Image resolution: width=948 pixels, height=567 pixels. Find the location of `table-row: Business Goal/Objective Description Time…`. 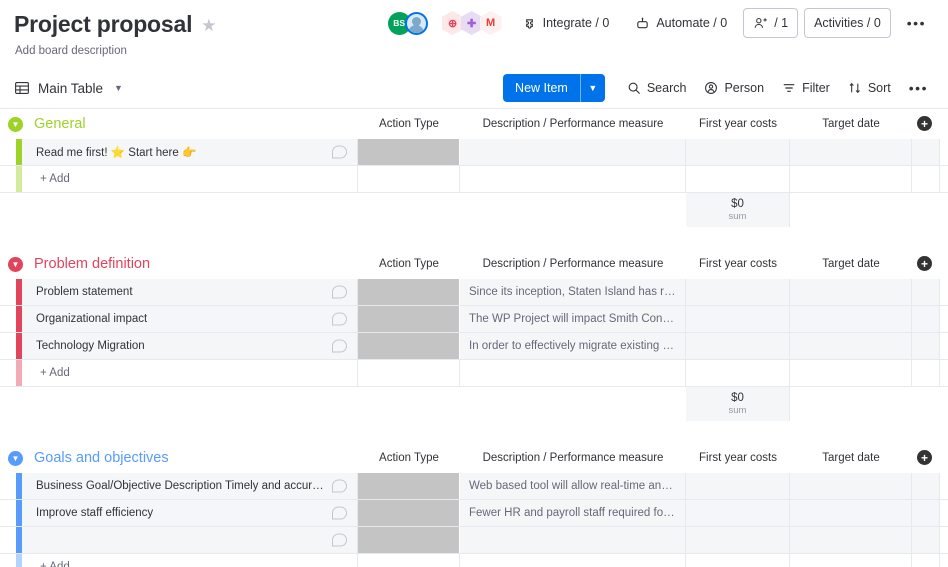

table-row: Business Goal/Objective Description Time… is located at coordinates (474, 486).